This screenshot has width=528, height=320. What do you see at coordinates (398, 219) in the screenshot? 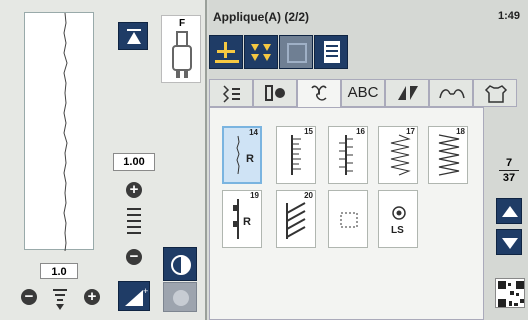
I see `stitch-cell-ls: LS` at bounding box center [398, 219].